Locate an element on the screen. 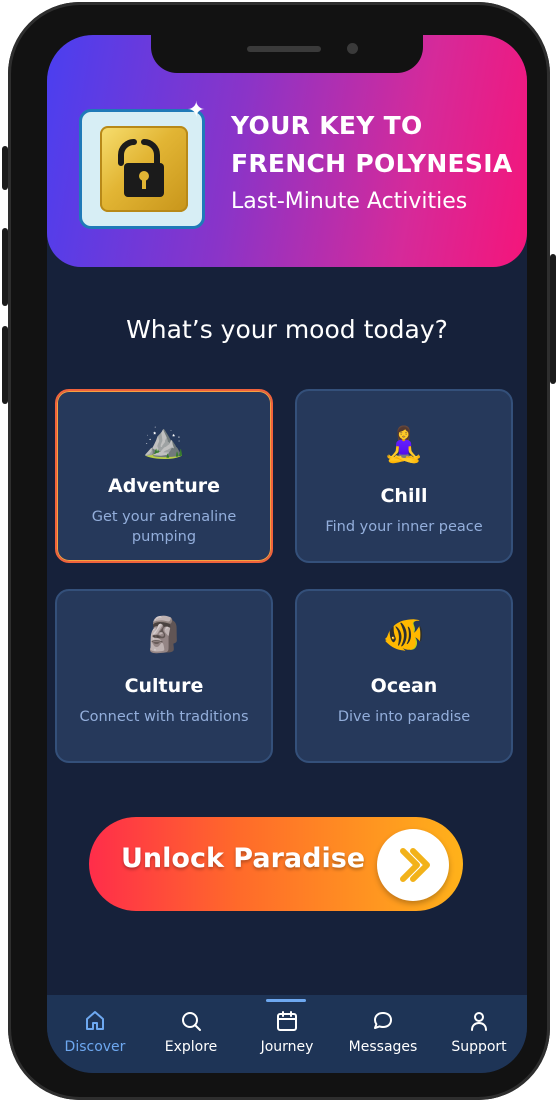 This screenshot has height=1104, width=558. front-camera is located at coordinates (352, 48).